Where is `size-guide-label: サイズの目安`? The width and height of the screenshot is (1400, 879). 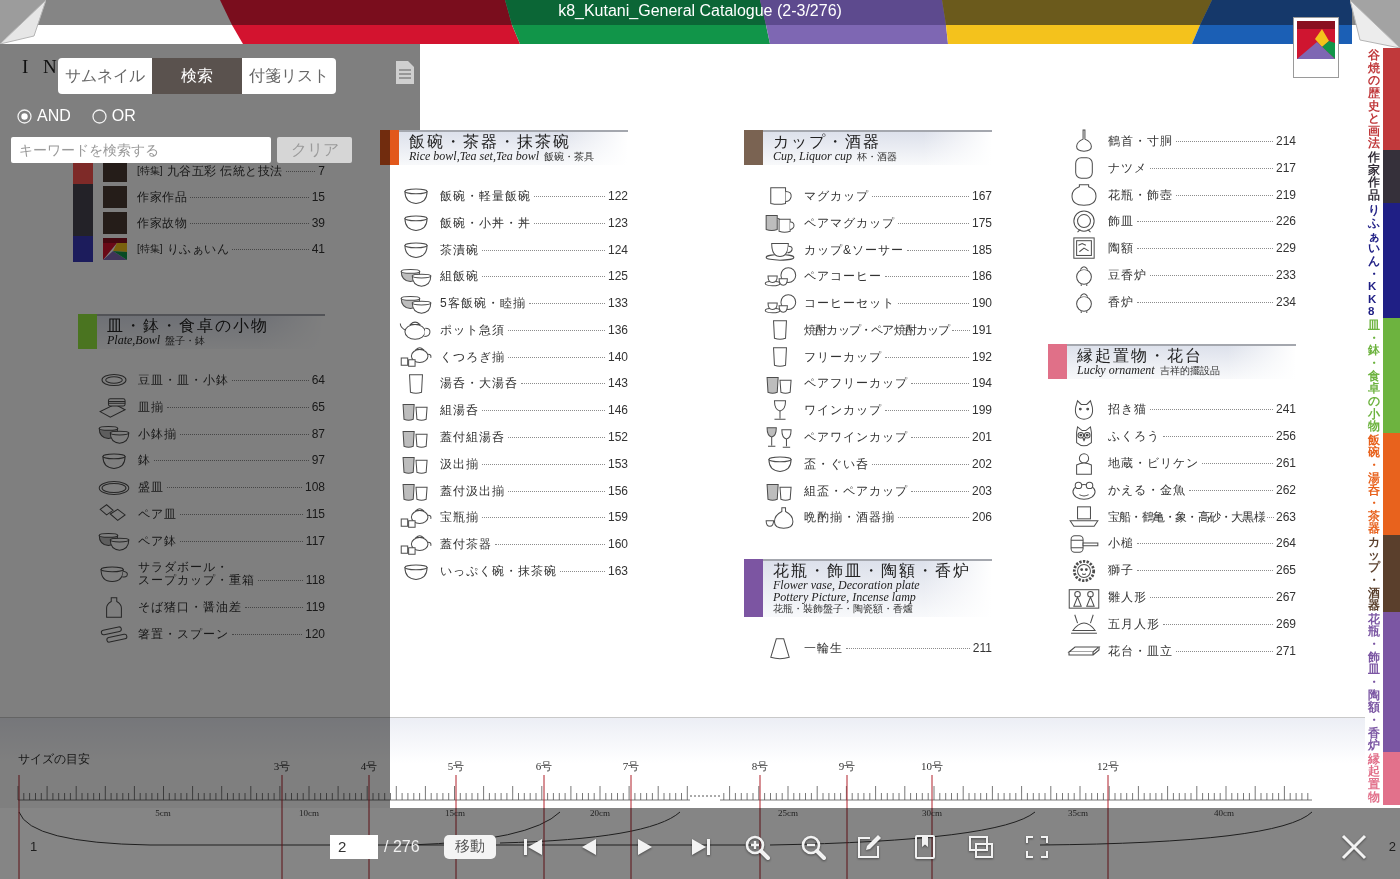 size-guide-label: サイズの目安 is located at coordinates (54, 759).